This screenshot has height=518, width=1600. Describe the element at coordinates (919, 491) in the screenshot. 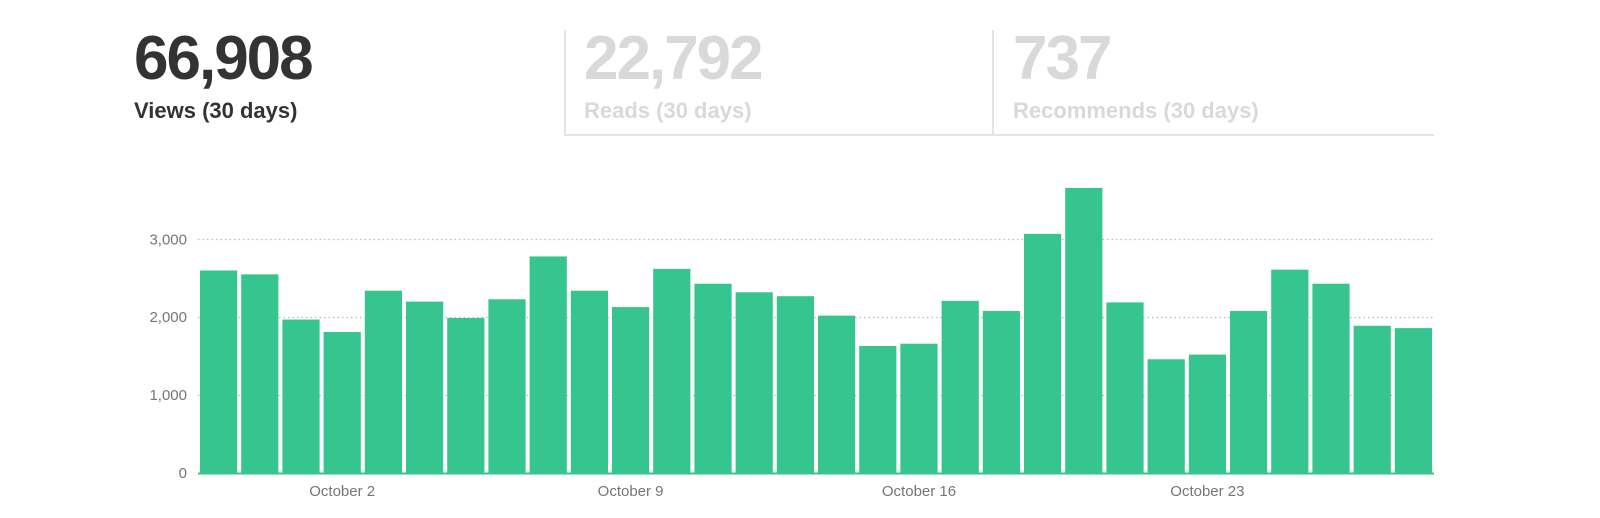

I see `x-tick-label: October 16` at that location.